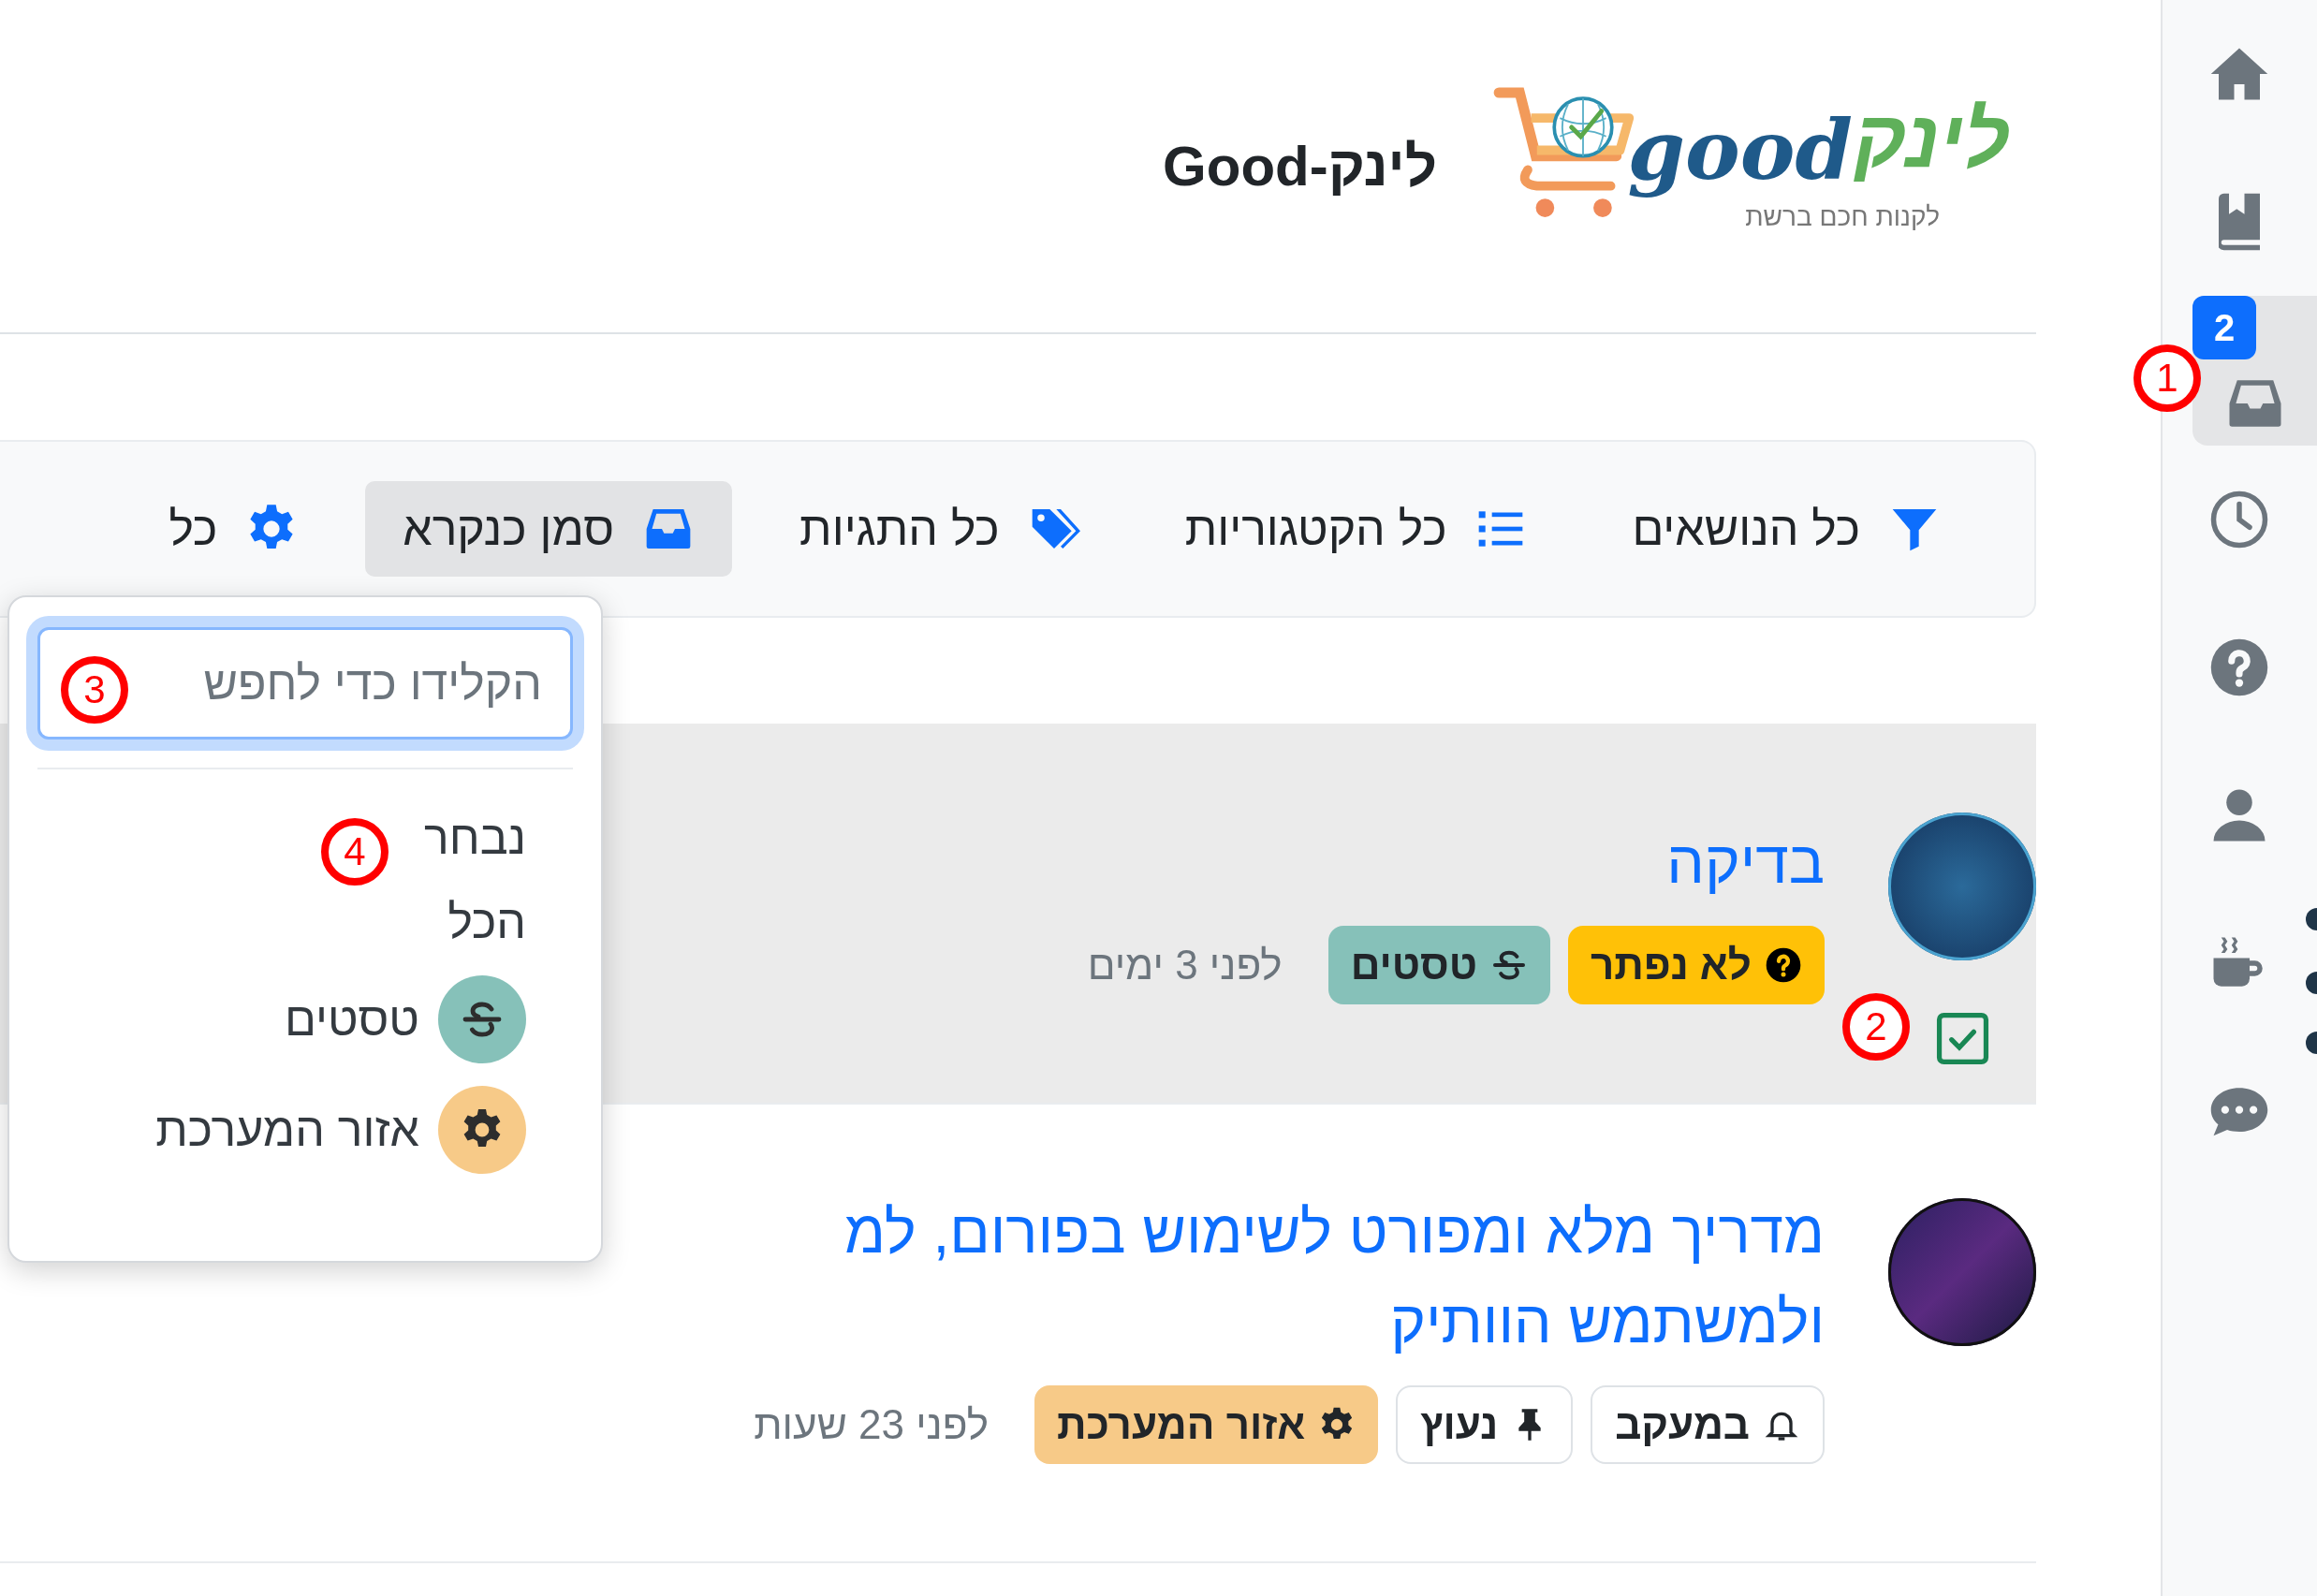  What do you see at coordinates (1356, 529) in the screenshot?
I see `filter-button: כל הקטגוריות` at bounding box center [1356, 529].